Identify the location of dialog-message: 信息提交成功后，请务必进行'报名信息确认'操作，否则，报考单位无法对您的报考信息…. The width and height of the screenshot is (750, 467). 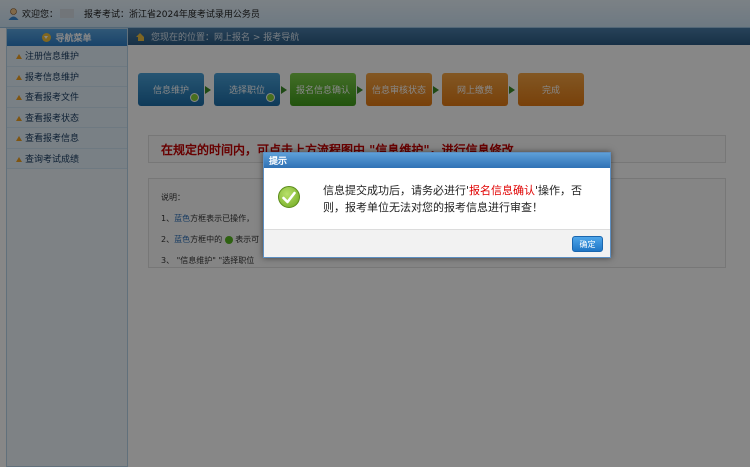
(453, 199).